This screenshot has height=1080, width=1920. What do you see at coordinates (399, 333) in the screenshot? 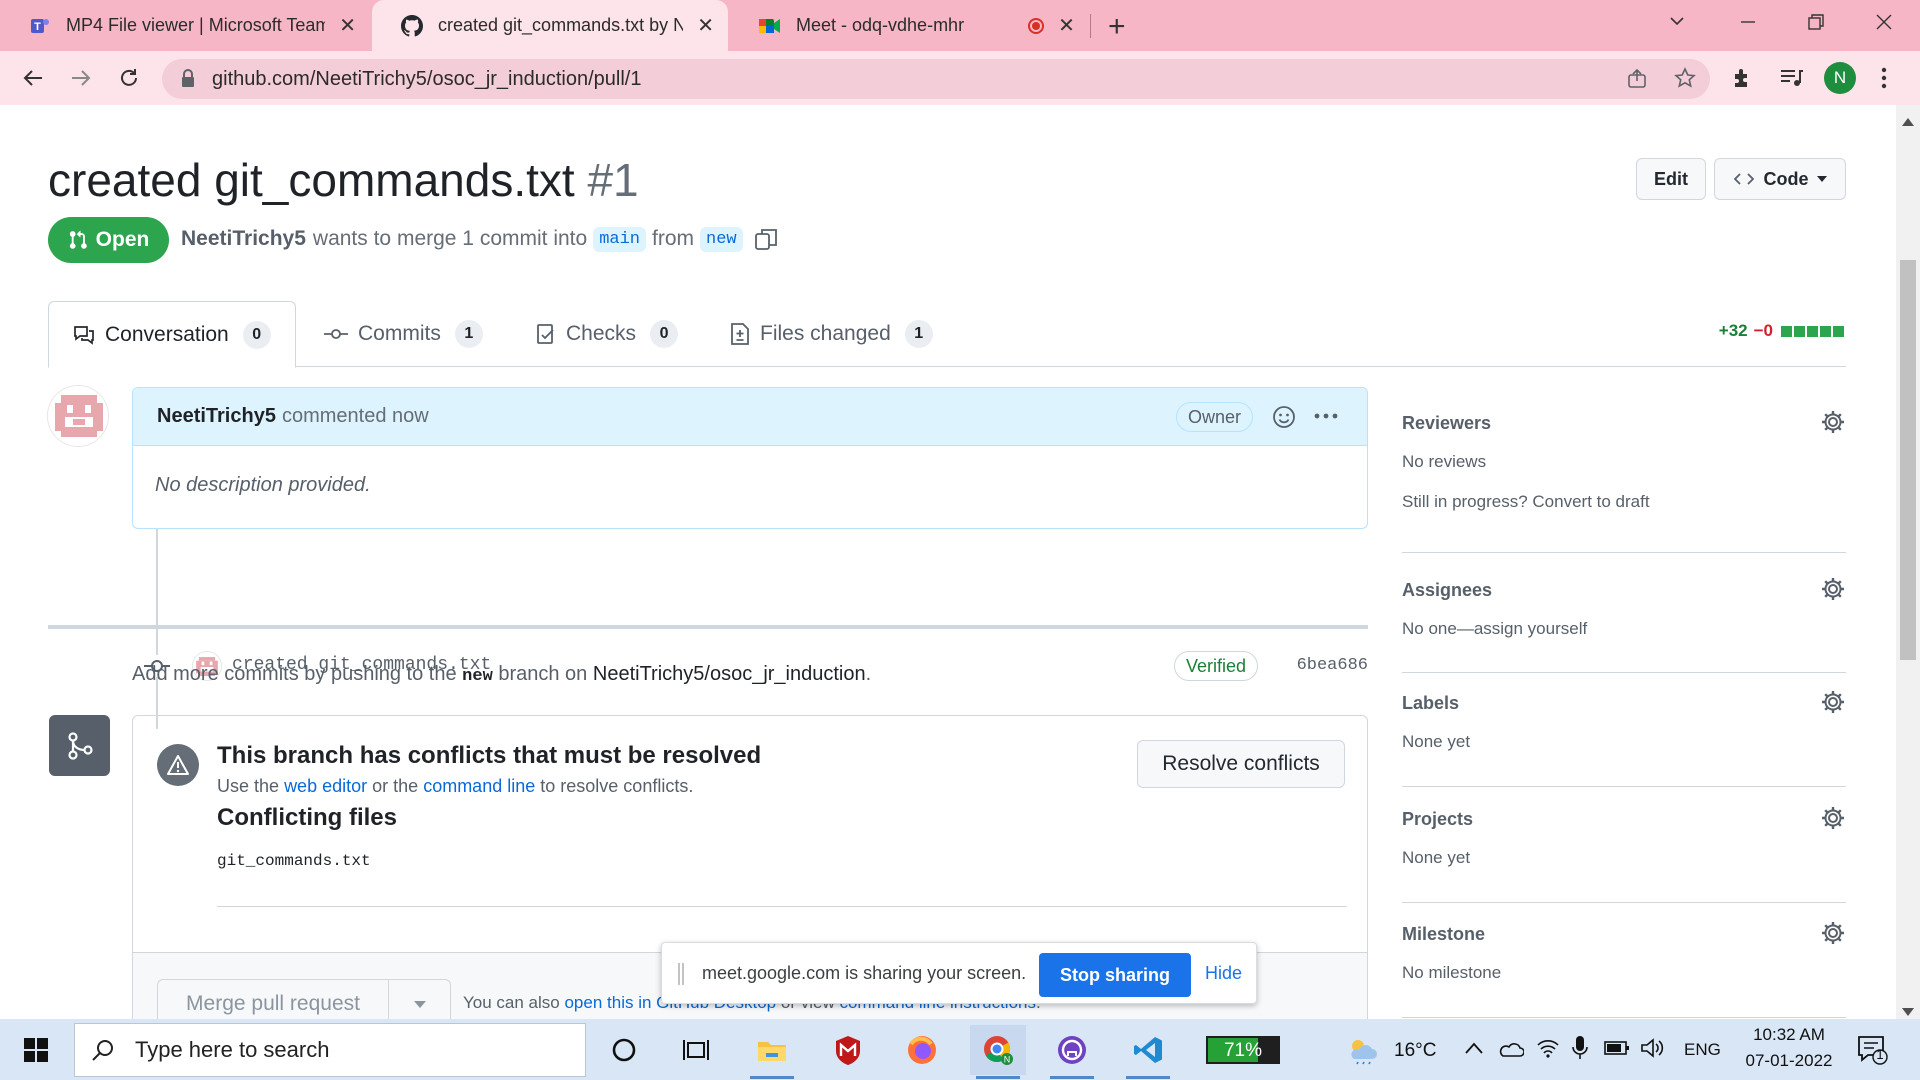
I see `tab-label: Commits` at bounding box center [399, 333].